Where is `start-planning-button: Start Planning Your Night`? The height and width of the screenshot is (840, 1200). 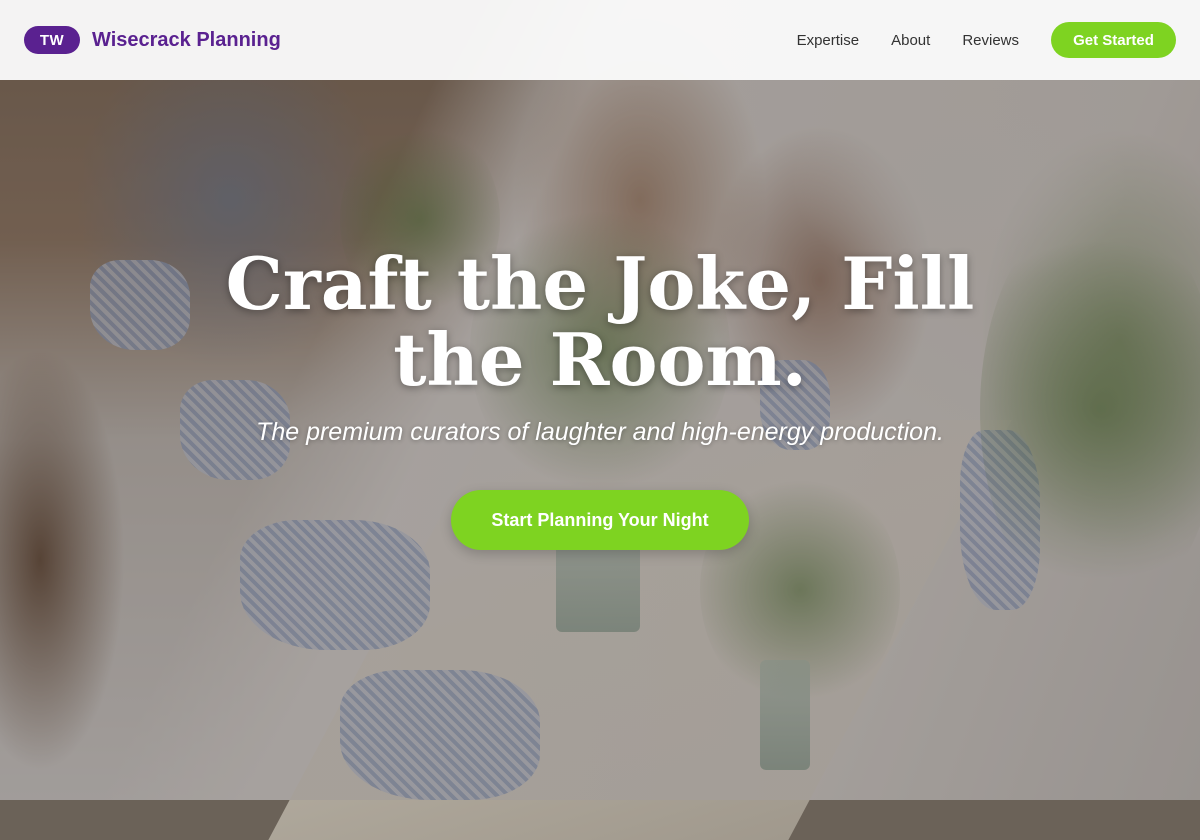
start-planning-button: Start Planning Your Night is located at coordinates (600, 520).